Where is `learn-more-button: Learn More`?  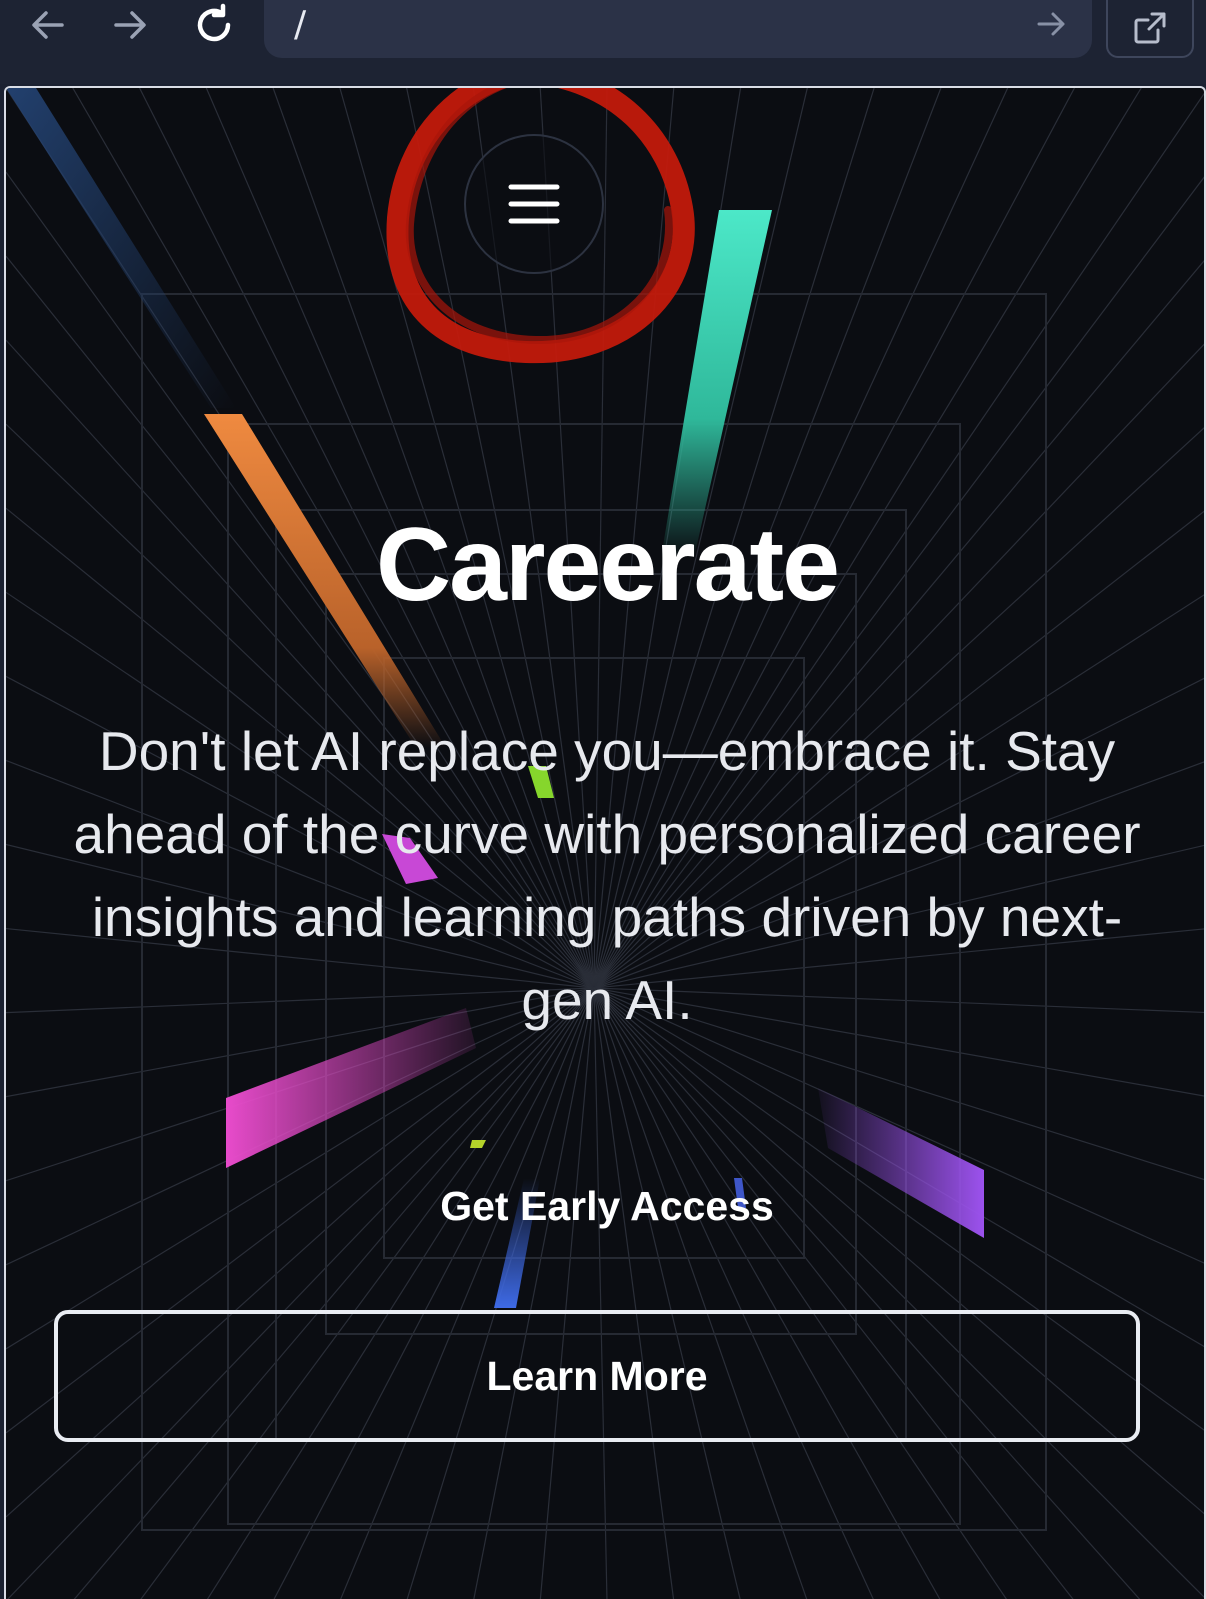
learn-more-button: Learn More is located at coordinates (597, 1376).